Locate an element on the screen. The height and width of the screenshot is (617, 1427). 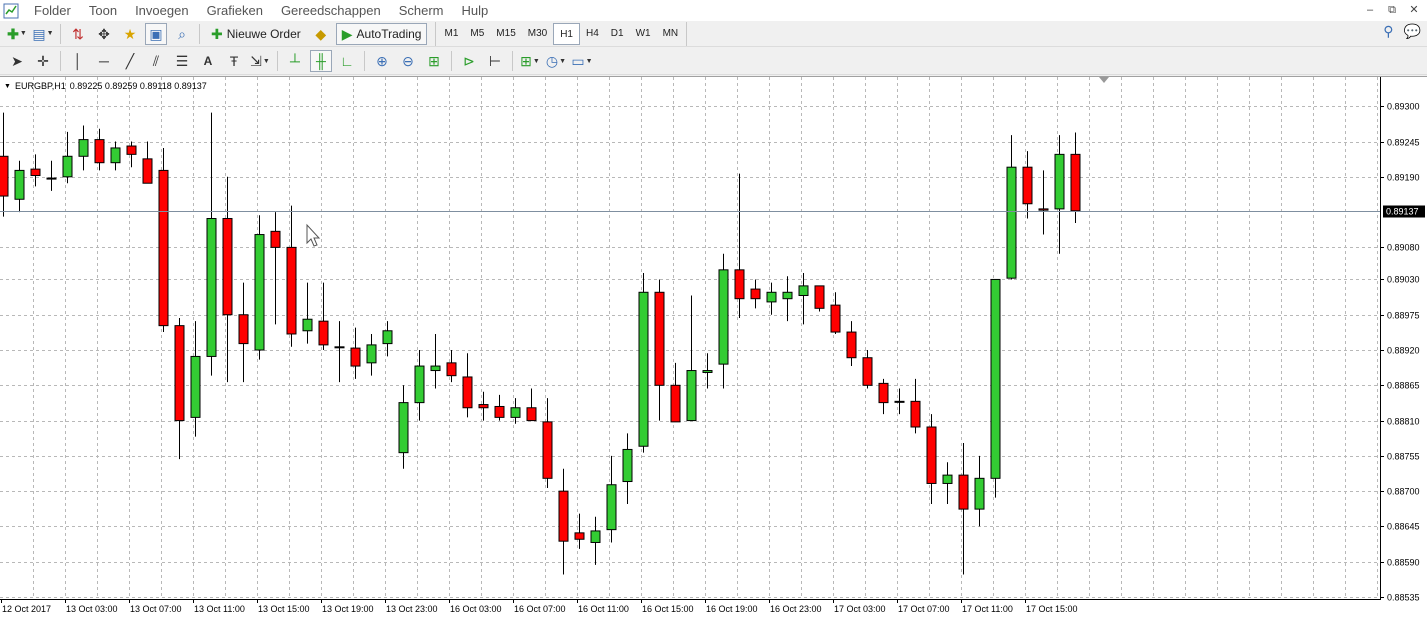
chart-shift-icon: ⊢ is located at coordinates (495, 61).